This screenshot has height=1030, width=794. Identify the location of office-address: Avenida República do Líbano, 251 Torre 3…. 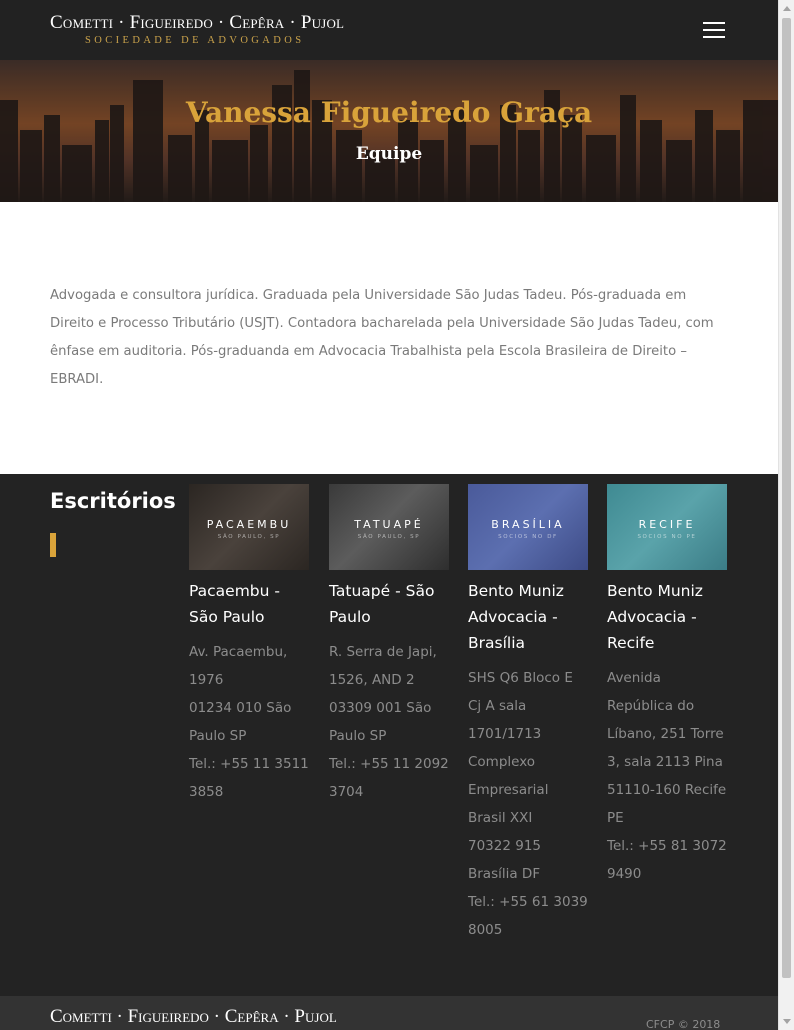
(667, 776).